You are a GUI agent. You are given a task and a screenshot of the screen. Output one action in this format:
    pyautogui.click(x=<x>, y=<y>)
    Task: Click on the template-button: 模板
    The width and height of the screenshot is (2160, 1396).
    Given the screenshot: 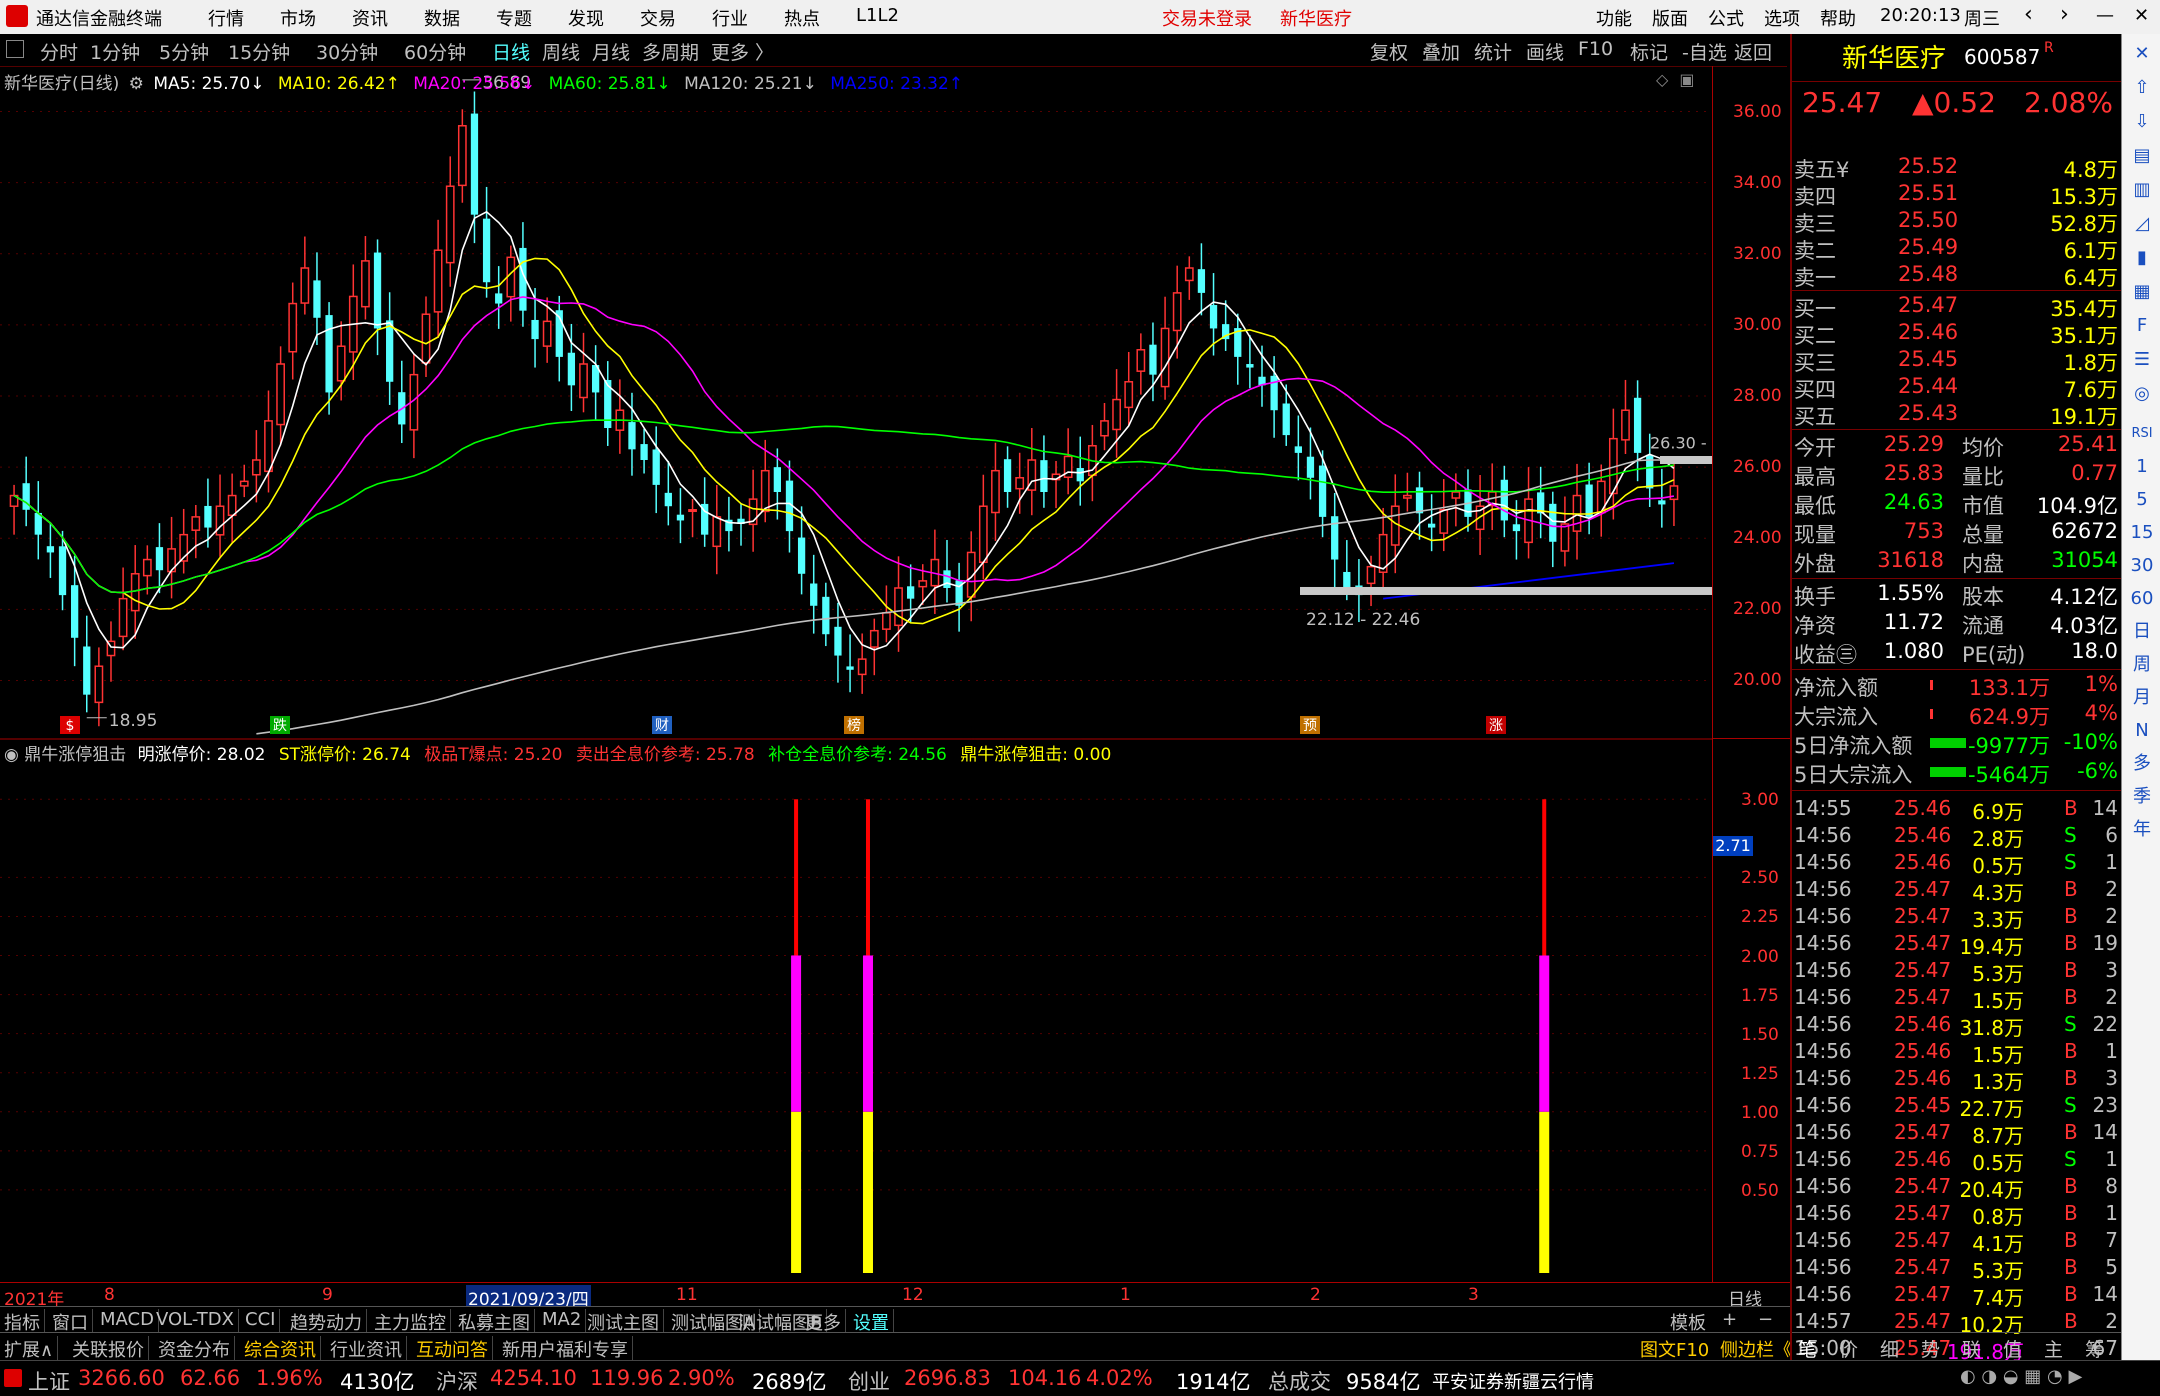 What is the action you would take?
    pyautogui.click(x=1688, y=1321)
    